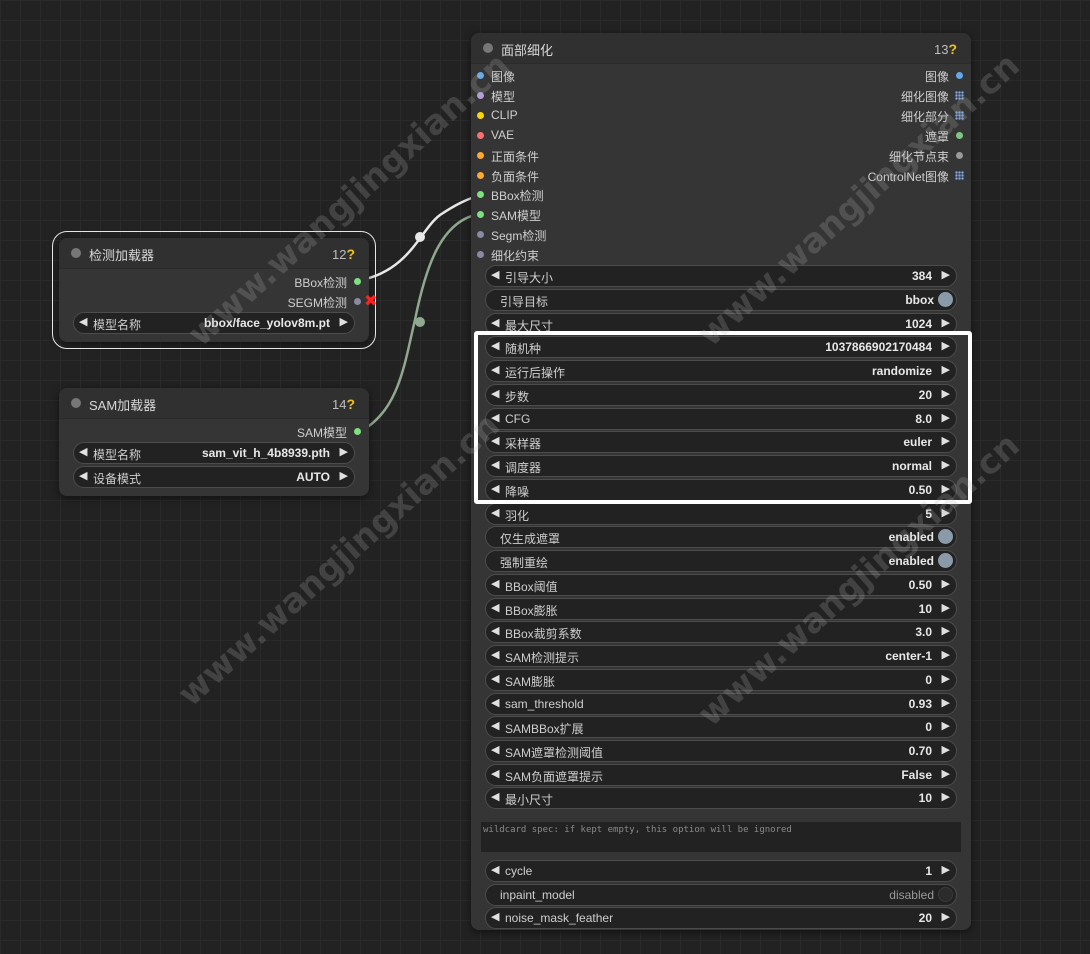 This screenshot has width=1090, height=954. What do you see at coordinates (721, 775) in the screenshot?
I see `widget-sam-mask-hint-negative: ◀ SAM负面遮罩提示 False ▶` at bounding box center [721, 775].